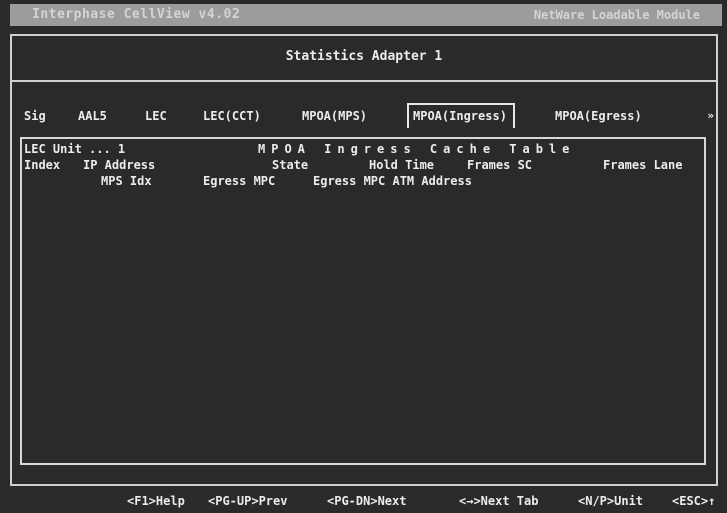 This screenshot has height=513, width=727. Describe the element at coordinates (247, 501) in the screenshot. I see `prev-page-key: <PG-UP>Prev` at that location.